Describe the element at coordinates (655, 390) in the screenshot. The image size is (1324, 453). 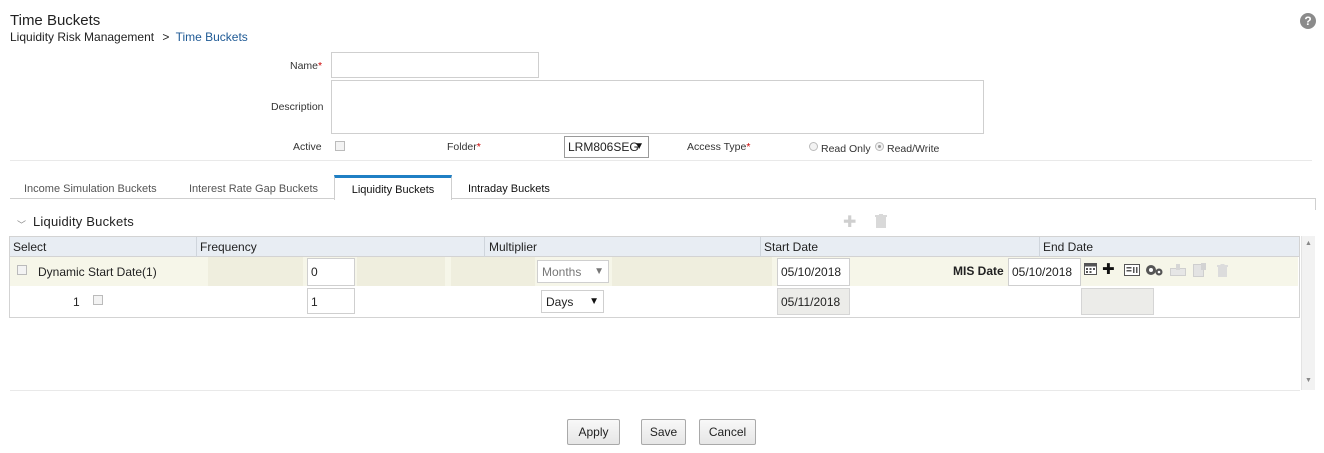
I see `grid-bottom-divider` at that location.